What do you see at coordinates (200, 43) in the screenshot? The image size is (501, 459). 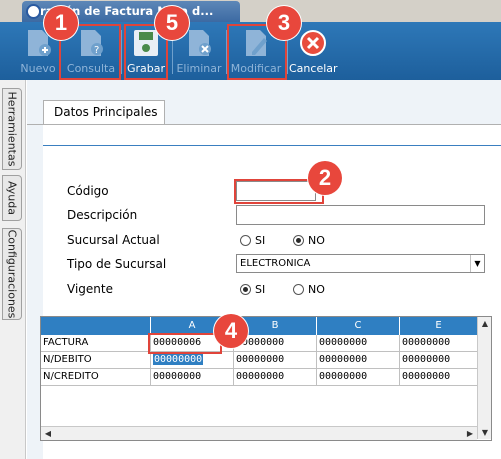 I see `delete-document-icon` at bounding box center [200, 43].